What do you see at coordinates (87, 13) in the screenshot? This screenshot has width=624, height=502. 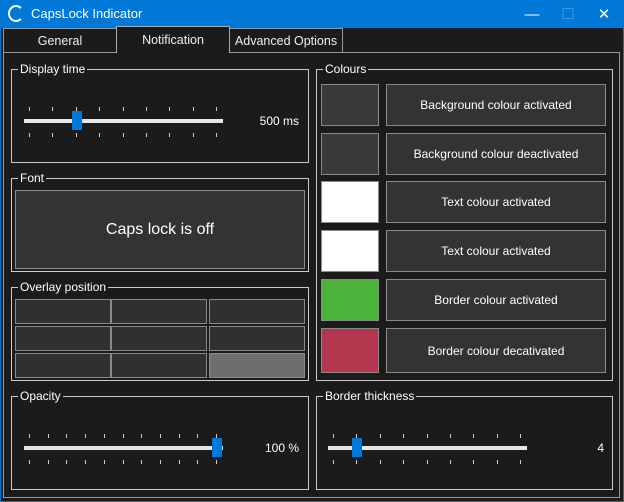 I see `window-title: CapsLock Indicator` at bounding box center [87, 13].